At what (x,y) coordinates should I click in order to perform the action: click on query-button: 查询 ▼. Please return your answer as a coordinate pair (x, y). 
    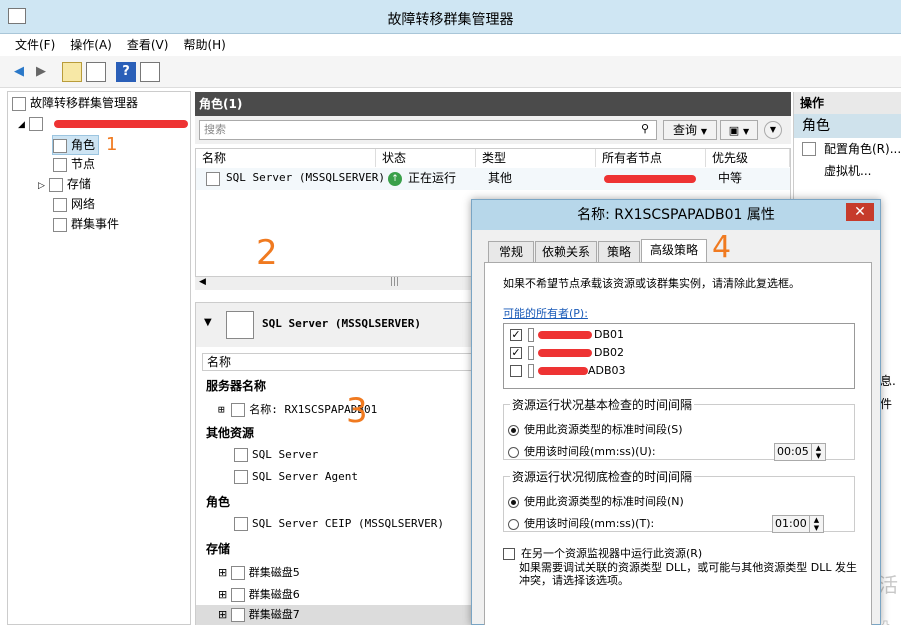
    Looking at the image, I should click on (690, 130).